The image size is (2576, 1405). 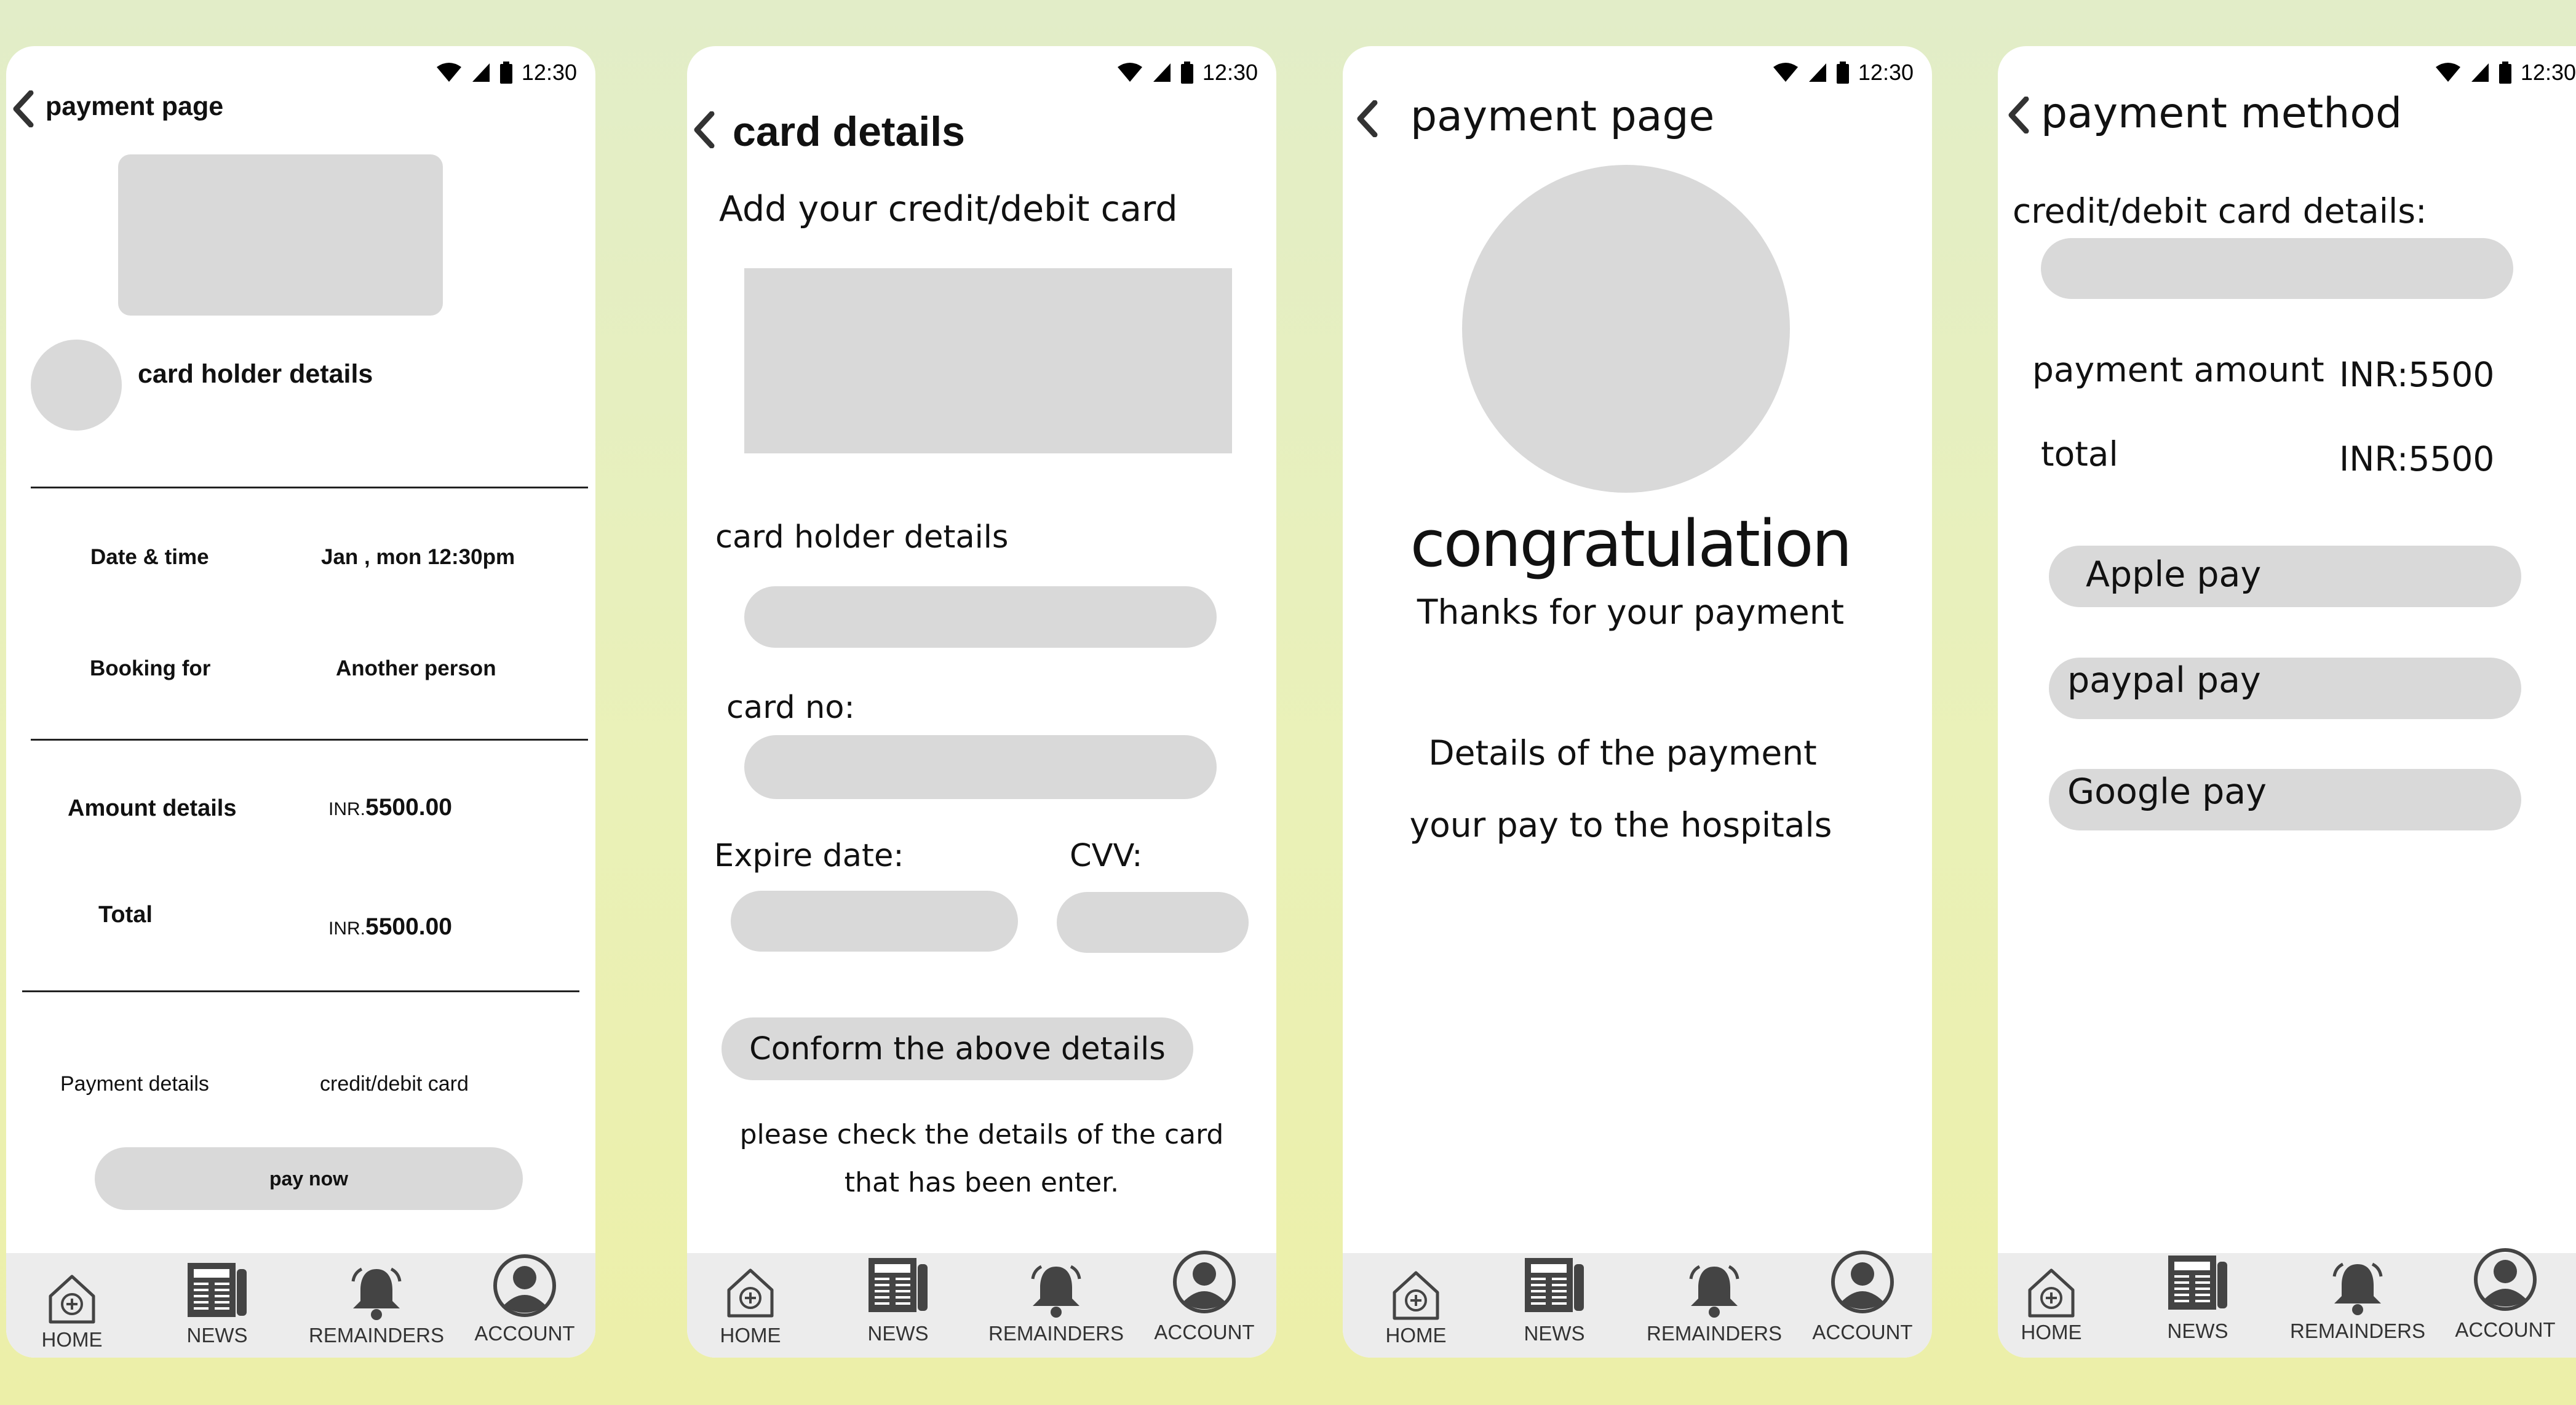 I want to click on booking-for-label: Booking for, so click(x=150, y=668).